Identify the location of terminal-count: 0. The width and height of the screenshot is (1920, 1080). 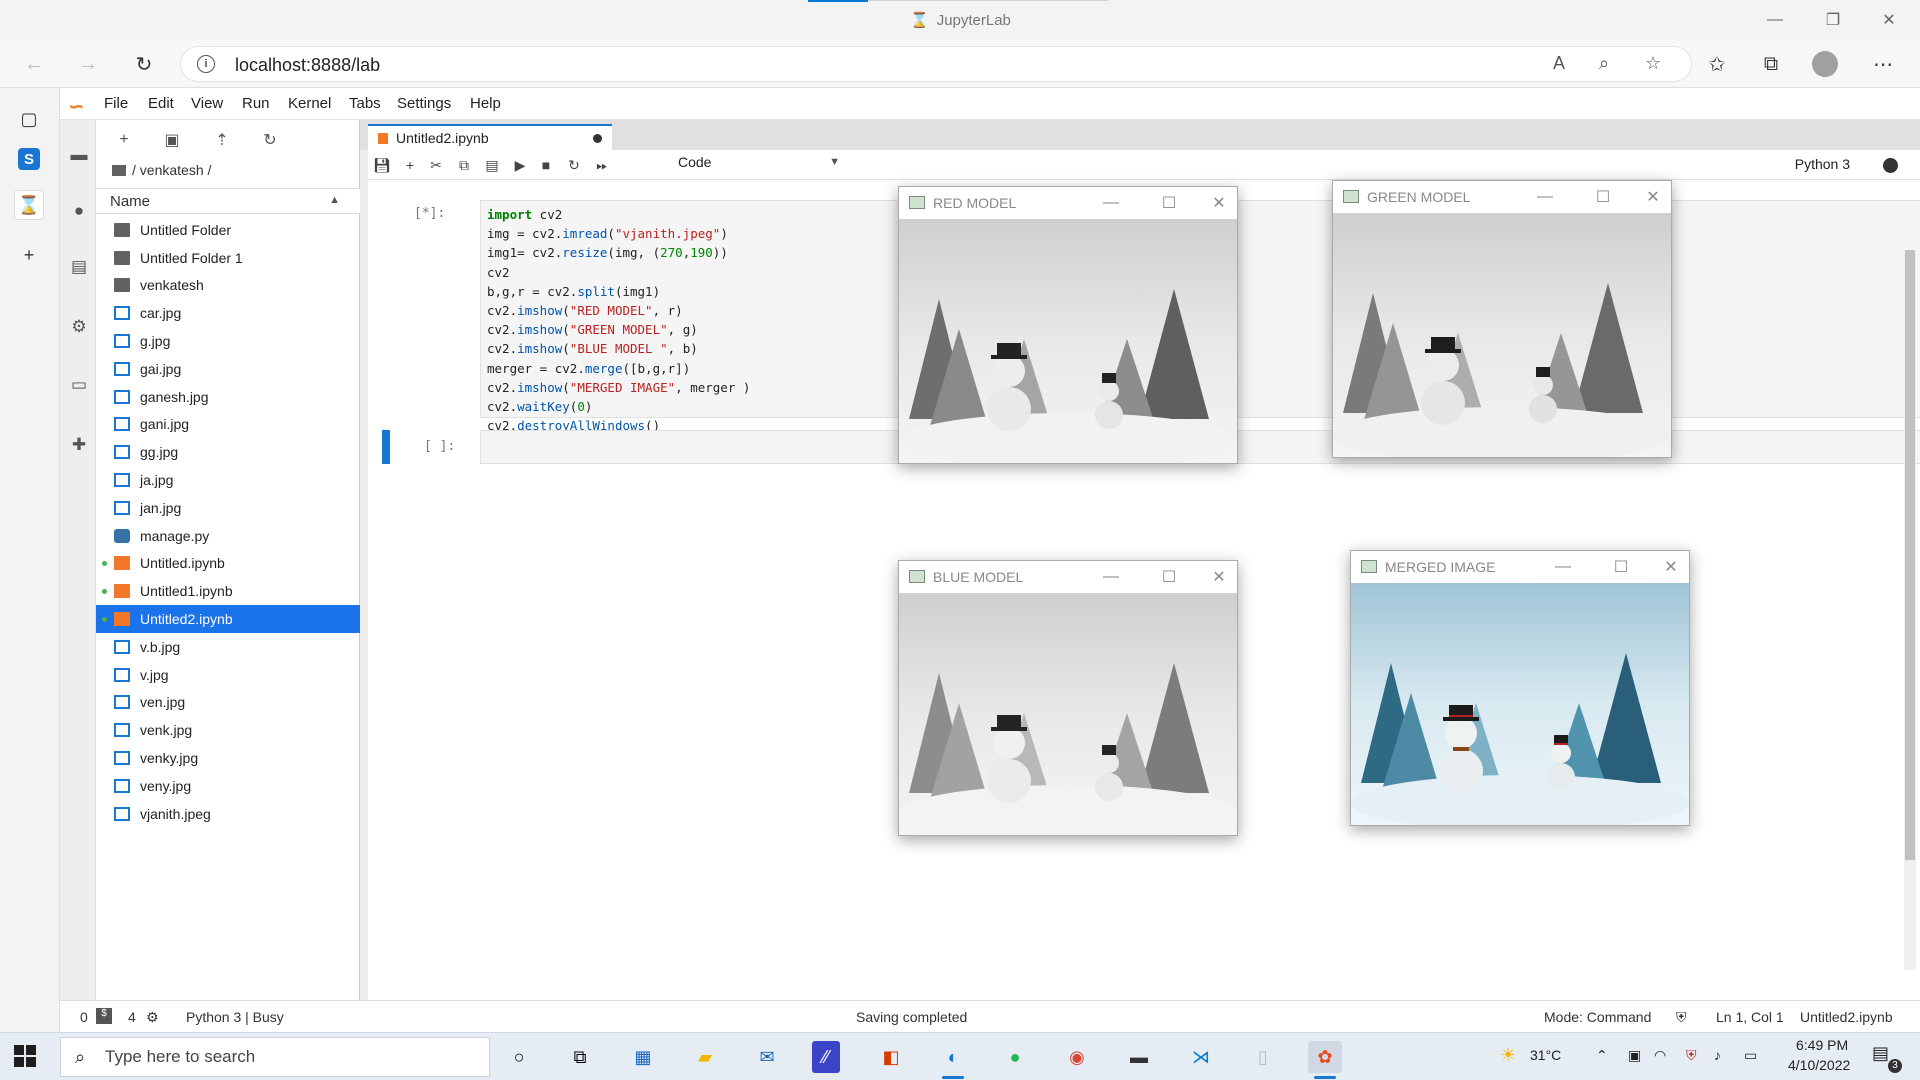
(84, 1017).